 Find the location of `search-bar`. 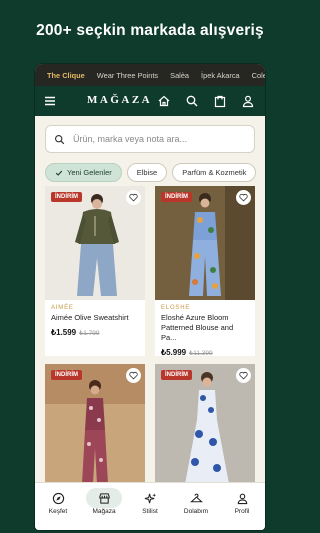

search-bar is located at coordinates (150, 139).